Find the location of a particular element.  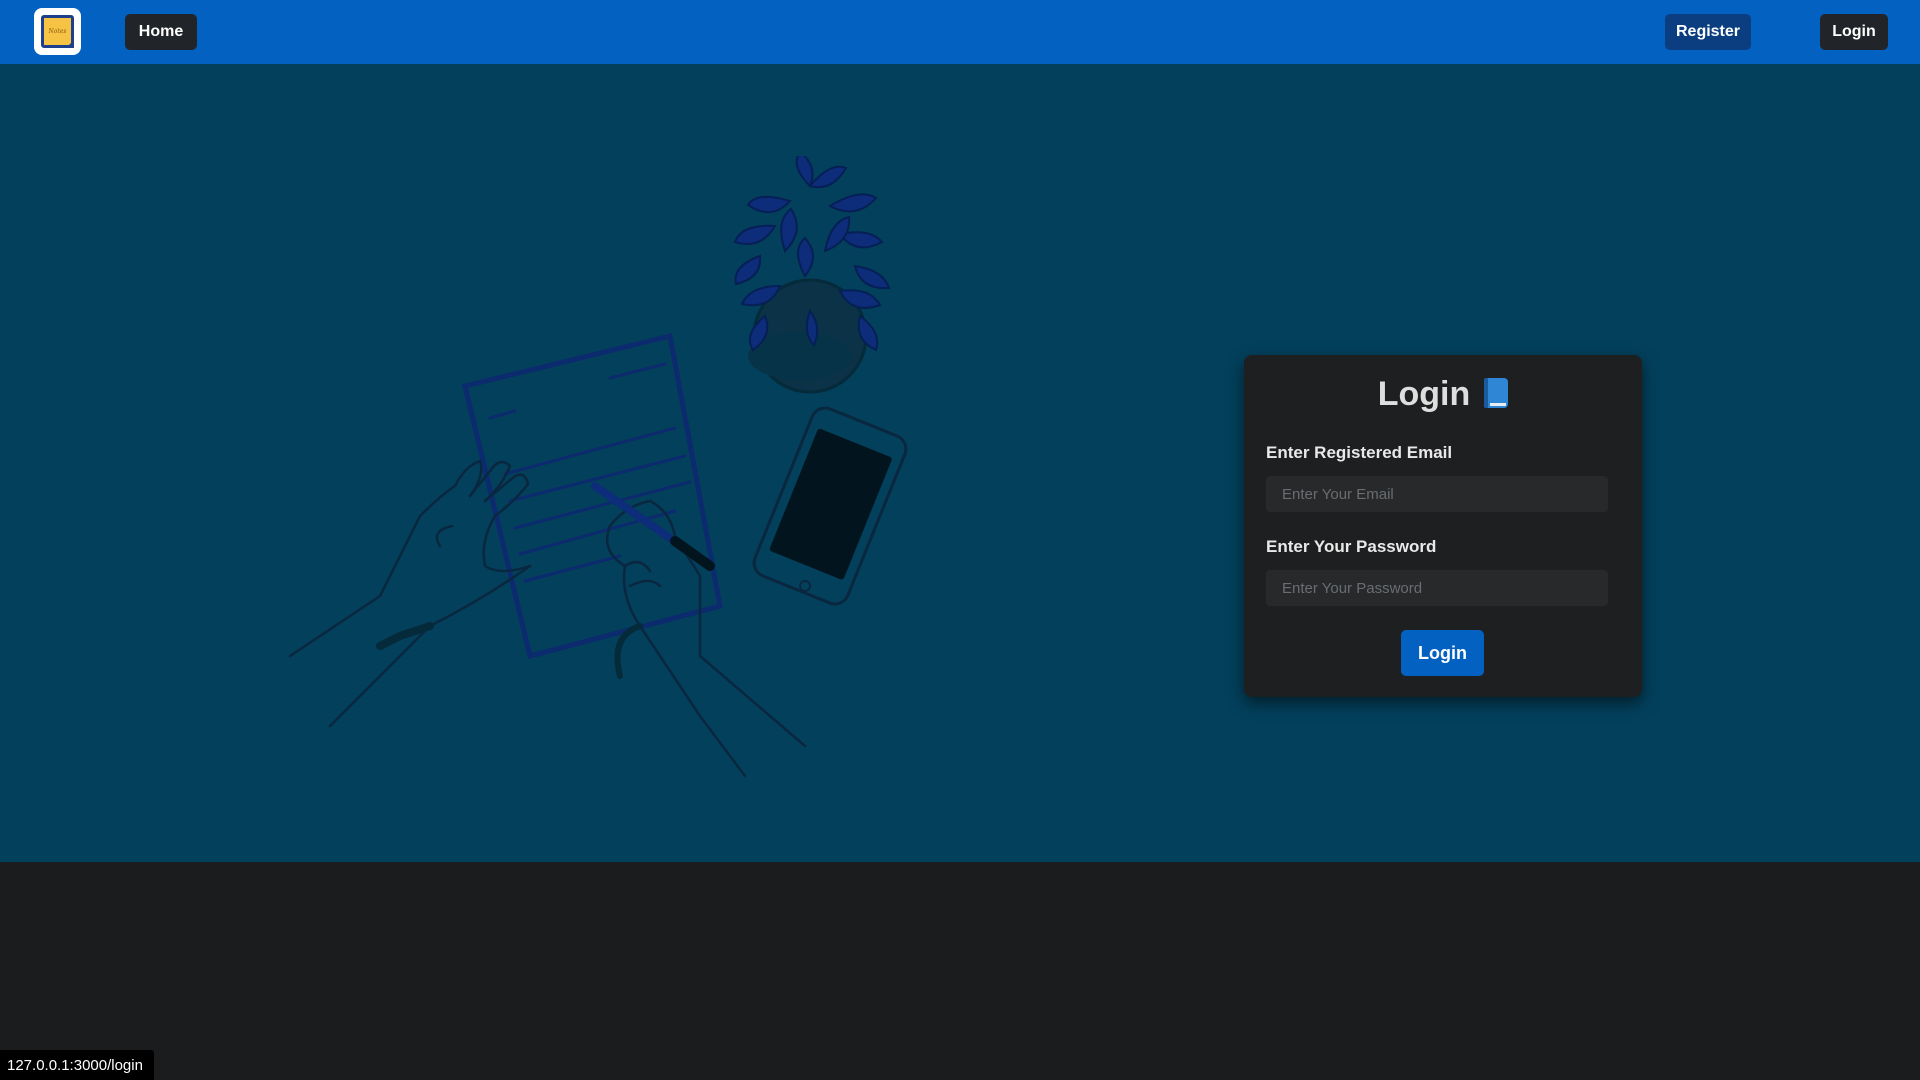

paper-icon is located at coordinates (592, 496).